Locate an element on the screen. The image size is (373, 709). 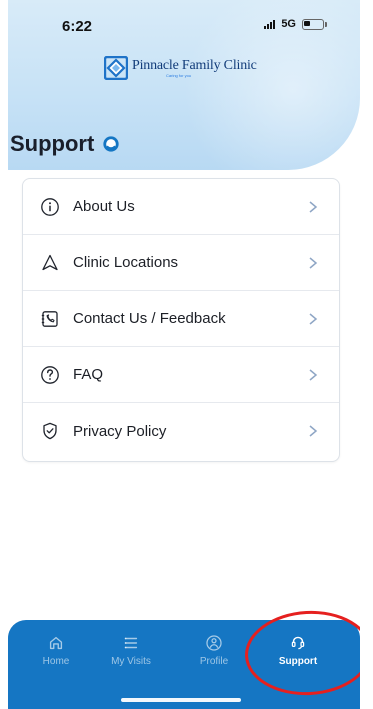
support-item-clinic-locations: Clinic Locations is located at coordinates (181, 263).